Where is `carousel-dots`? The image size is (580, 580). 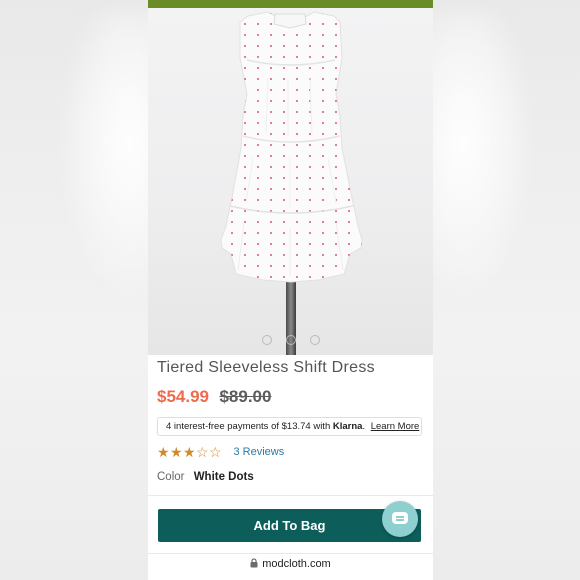
carousel-dots is located at coordinates (293, 341).